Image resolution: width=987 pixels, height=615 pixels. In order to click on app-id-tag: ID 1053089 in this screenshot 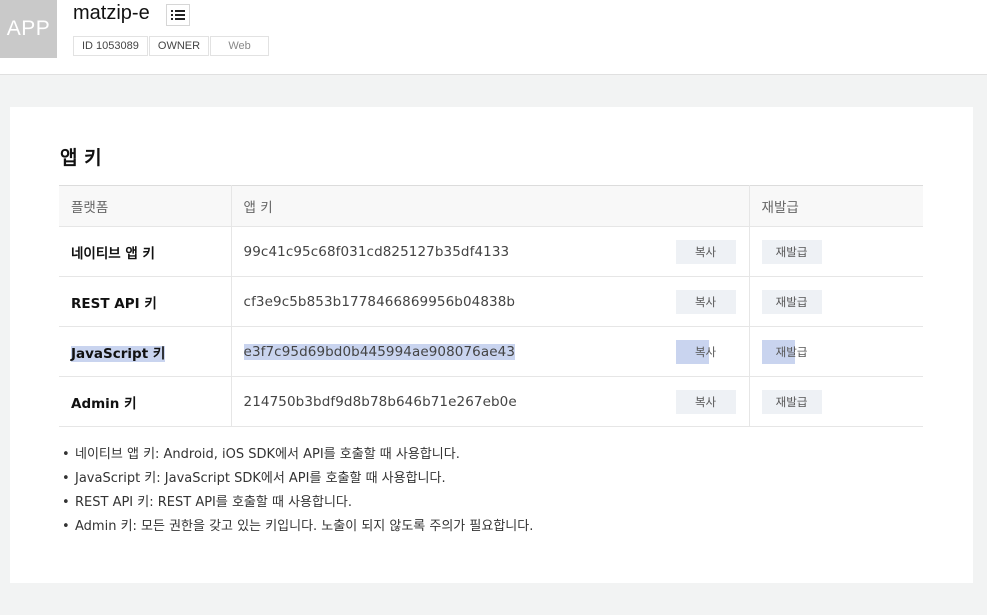, I will do `click(110, 46)`.